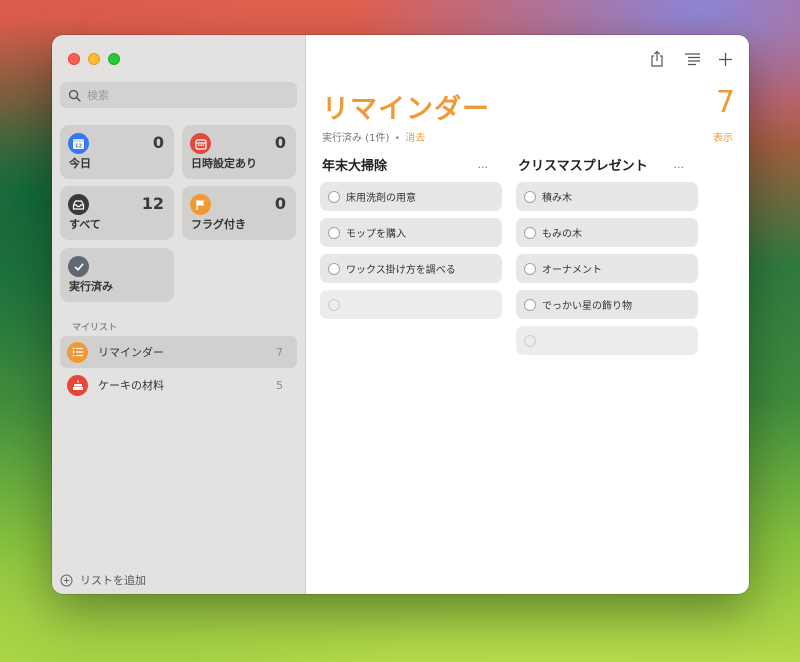  I want to click on search-icon, so click(74, 95).